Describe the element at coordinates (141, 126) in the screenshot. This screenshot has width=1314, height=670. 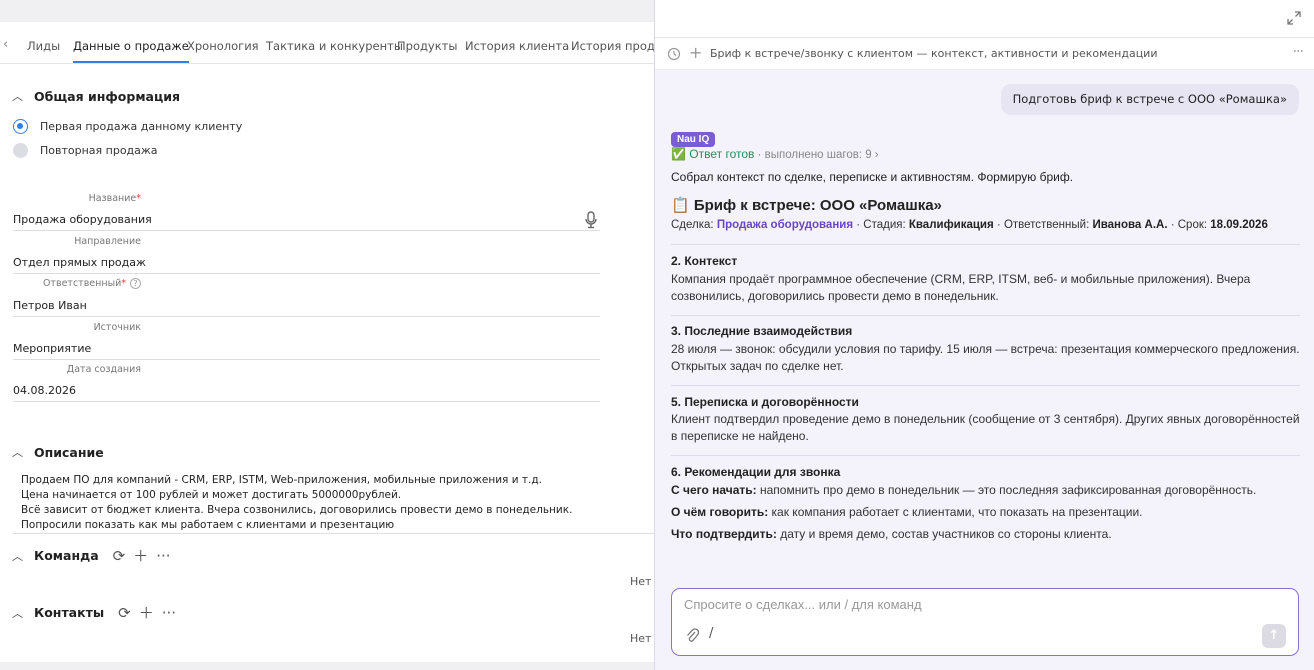
I see `radio-first-sale-label: Первая продажа данному клиенту` at that location.